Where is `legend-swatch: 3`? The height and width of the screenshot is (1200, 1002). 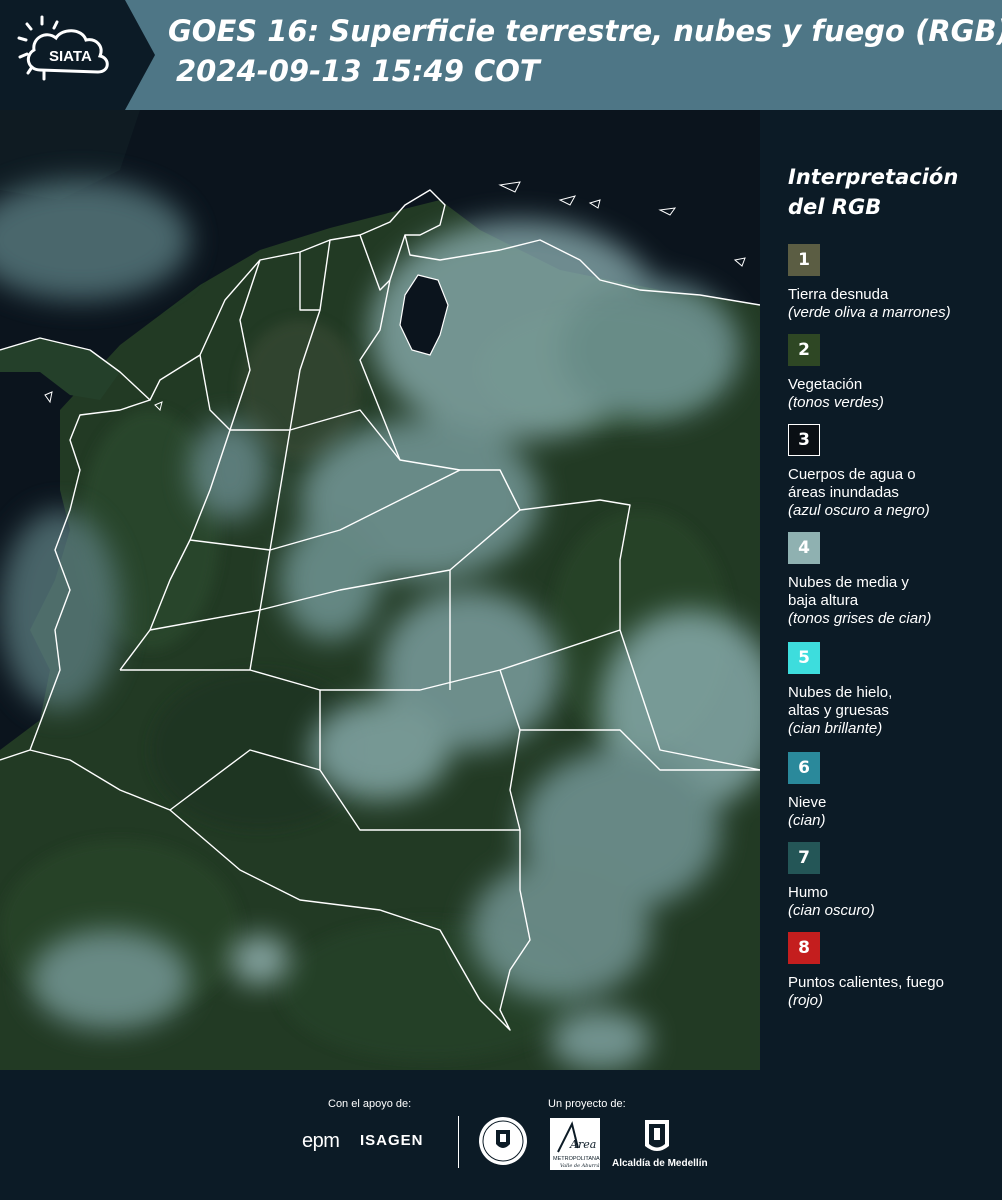 legend-swatch: 3 is located at coordinates (804, 440).